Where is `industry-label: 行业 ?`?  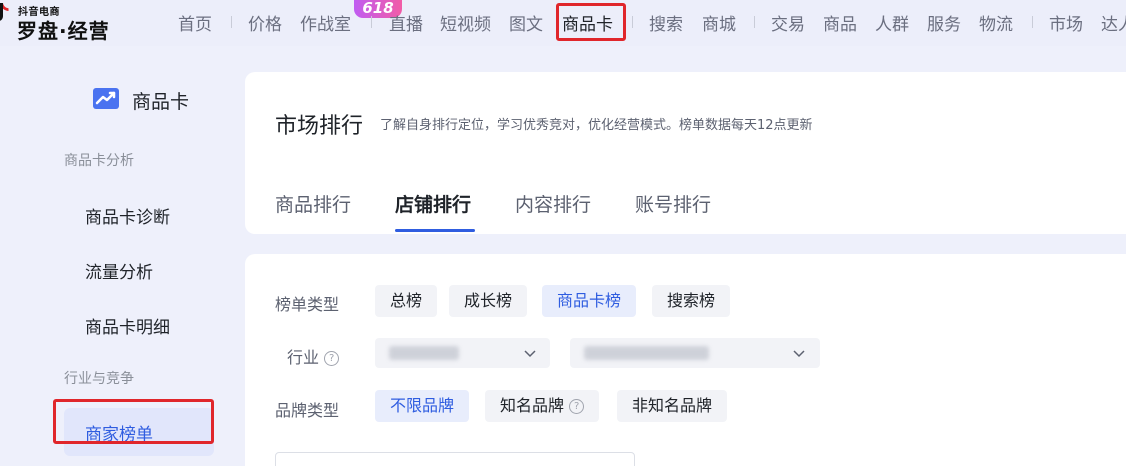
industry-label: 行业 ? is located at coordinates (313, 356).